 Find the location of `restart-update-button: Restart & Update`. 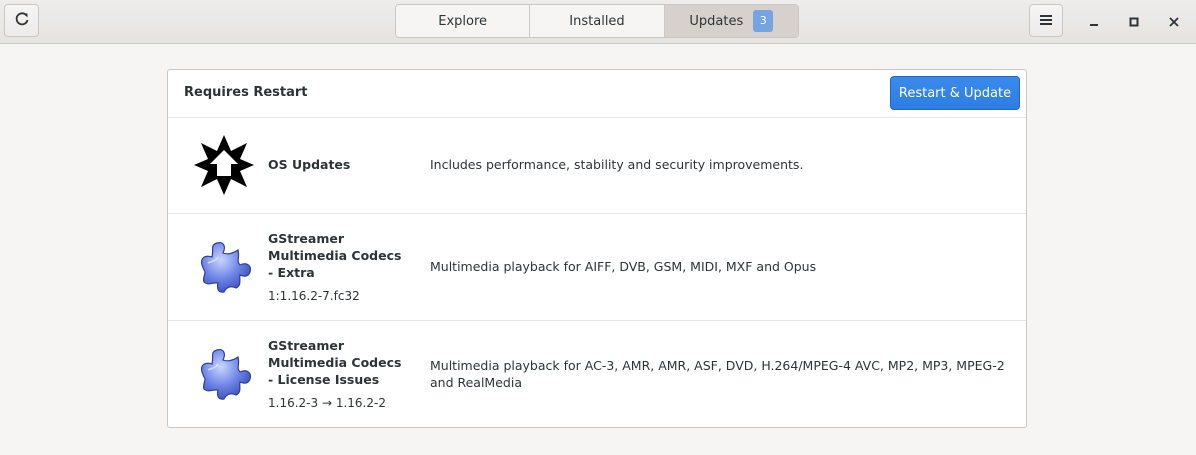

restart-update-button: Restart & Update is located at coordinates (955, 93).